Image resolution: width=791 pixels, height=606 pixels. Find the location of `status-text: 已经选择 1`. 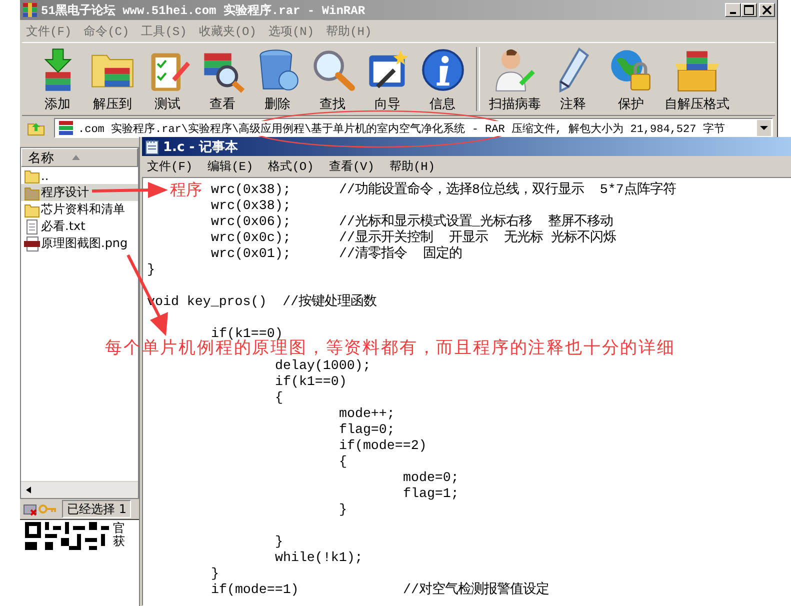

status-text: 已经选择 1 is located at coordinates (97, 509).